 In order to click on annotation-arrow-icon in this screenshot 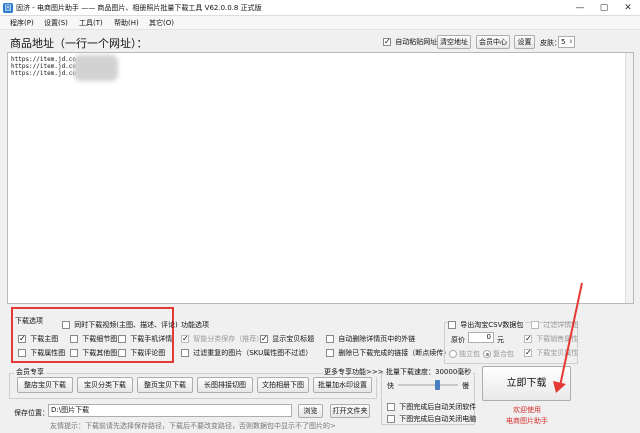, I will do `click(568, 337)`.